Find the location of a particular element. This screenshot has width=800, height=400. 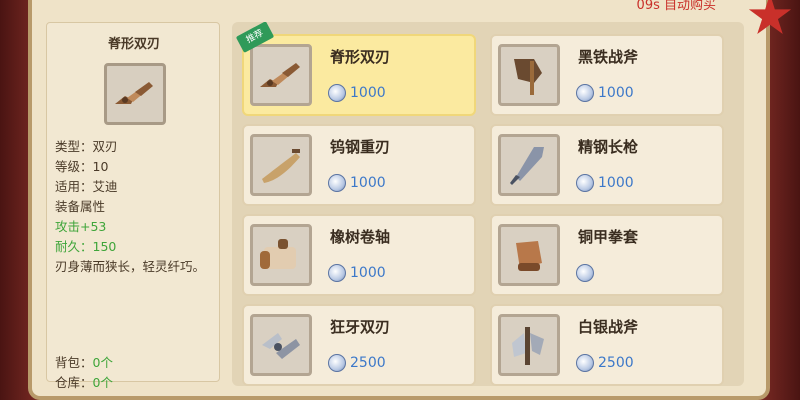

steel-spear-icon is located at coordinates (527, 166).